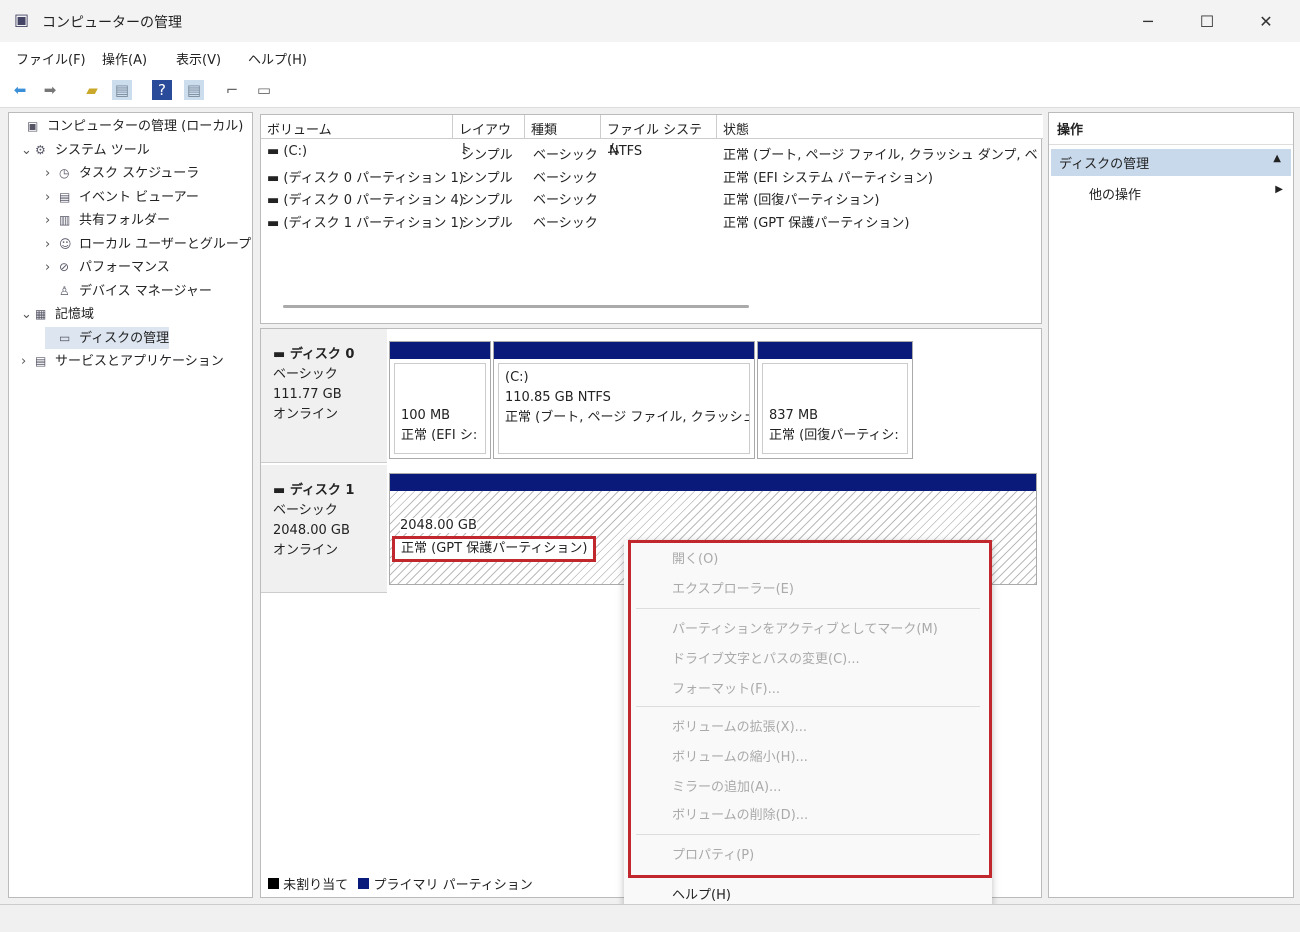 This screenshot has width=1300, height=932. I want to click on up-folder-icon: ▰, so click(92, 90).